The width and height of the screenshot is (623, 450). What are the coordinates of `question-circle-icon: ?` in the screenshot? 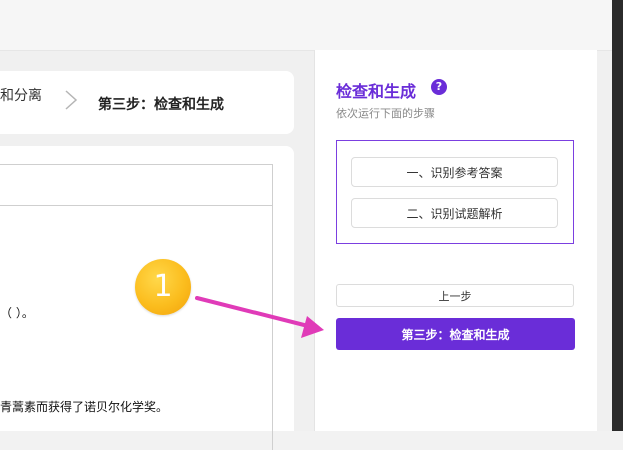 It's located at (439, 87).